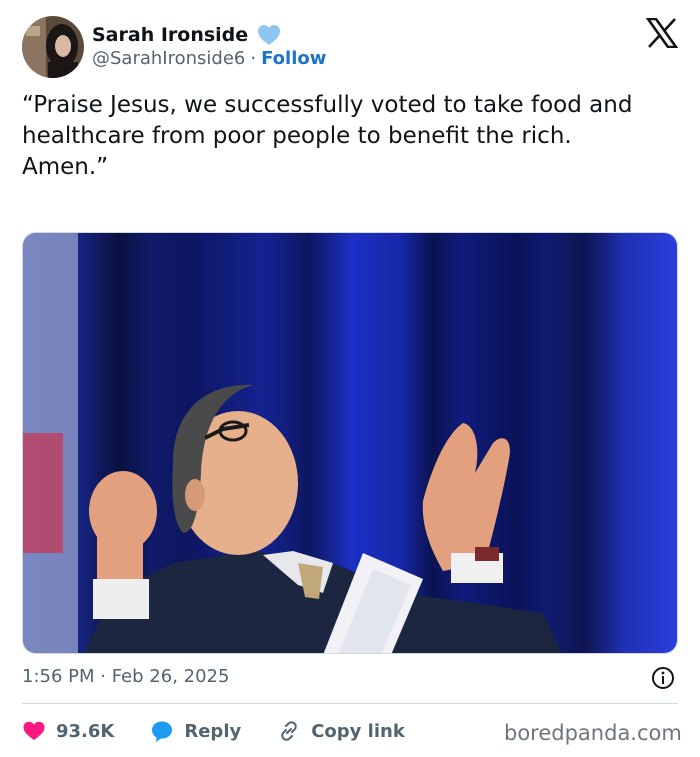  What do you see at coordinates (358, 731) in the screenshot?
I see `copy-link-label: Copy link` at bounding box center [358, 731].